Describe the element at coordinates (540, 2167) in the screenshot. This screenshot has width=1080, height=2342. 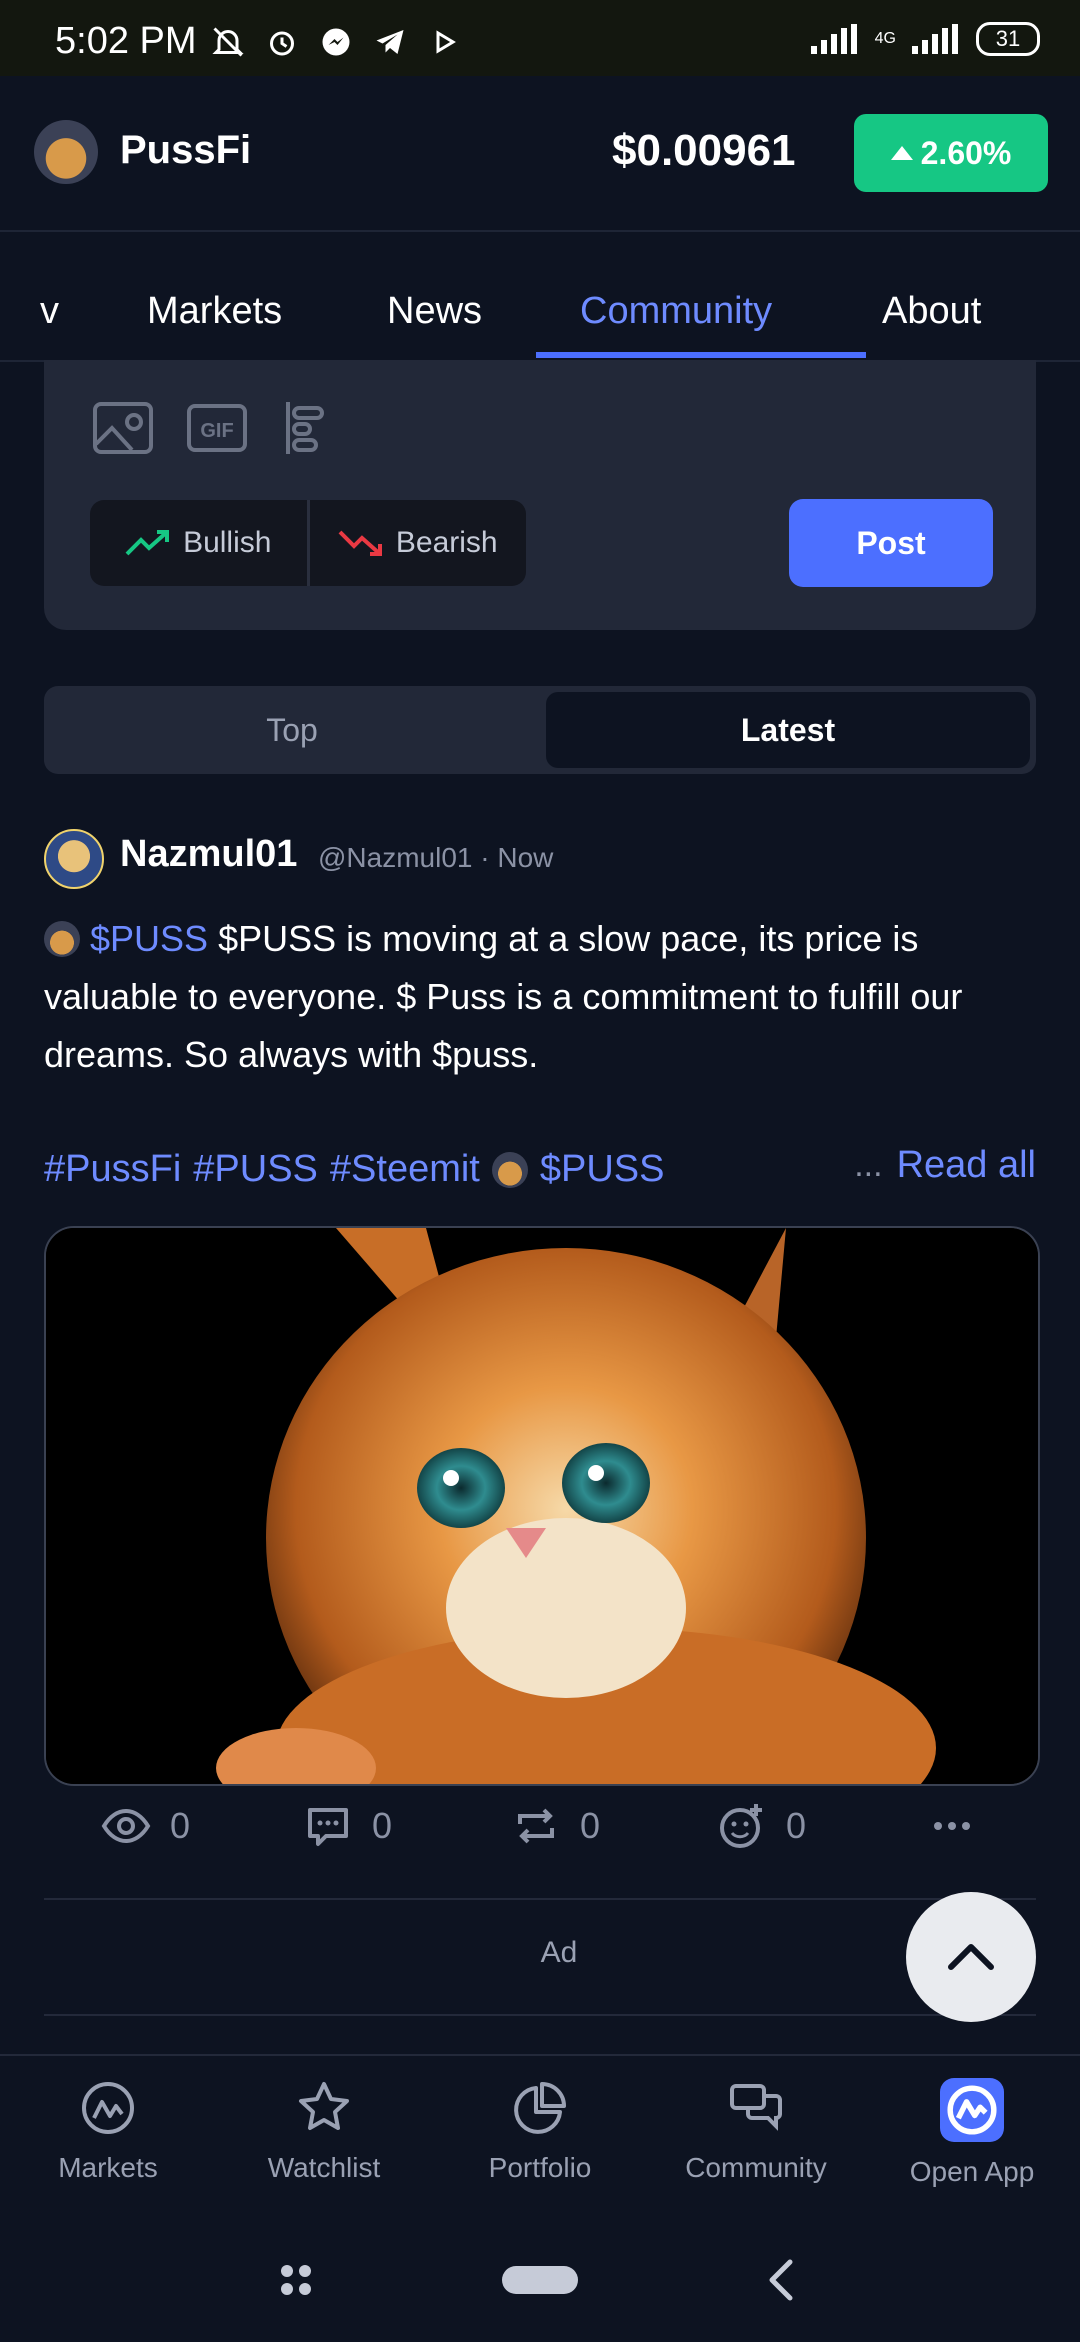
I see `nav-portfolio-label: Portfolio` at that location.